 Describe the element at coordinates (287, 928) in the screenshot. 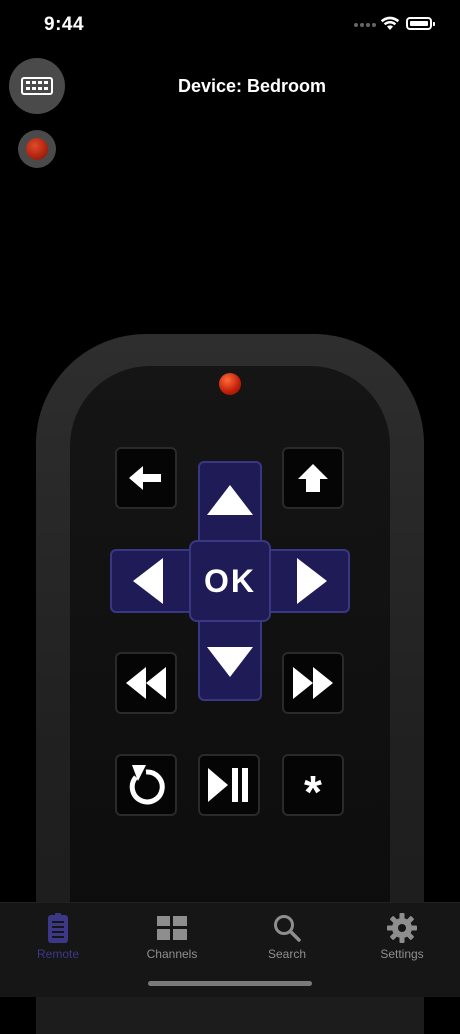

I see `search-icon` at that location.